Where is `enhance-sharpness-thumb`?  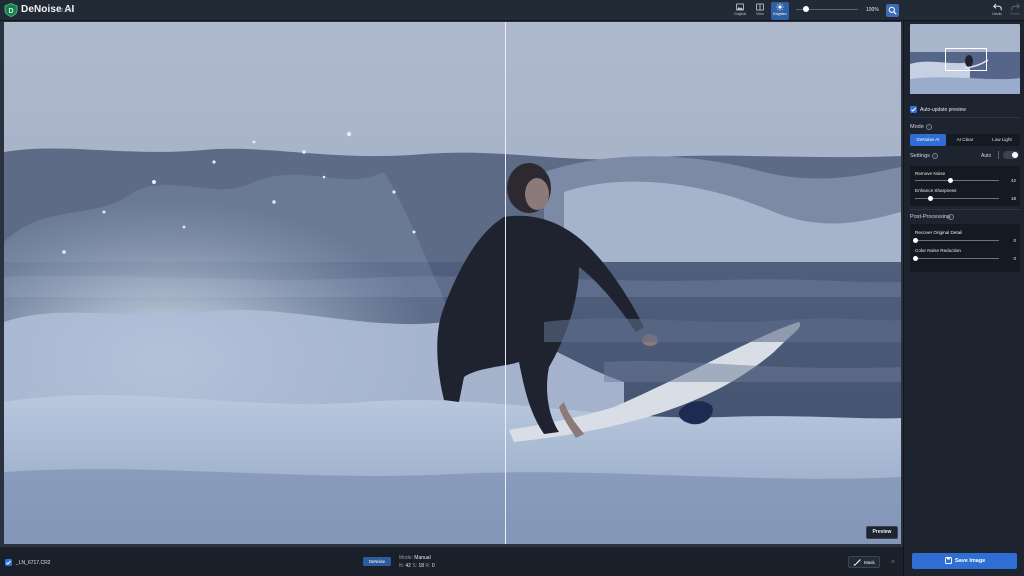 enhance-sharpness-thumb is located at coordinates (930, 198).